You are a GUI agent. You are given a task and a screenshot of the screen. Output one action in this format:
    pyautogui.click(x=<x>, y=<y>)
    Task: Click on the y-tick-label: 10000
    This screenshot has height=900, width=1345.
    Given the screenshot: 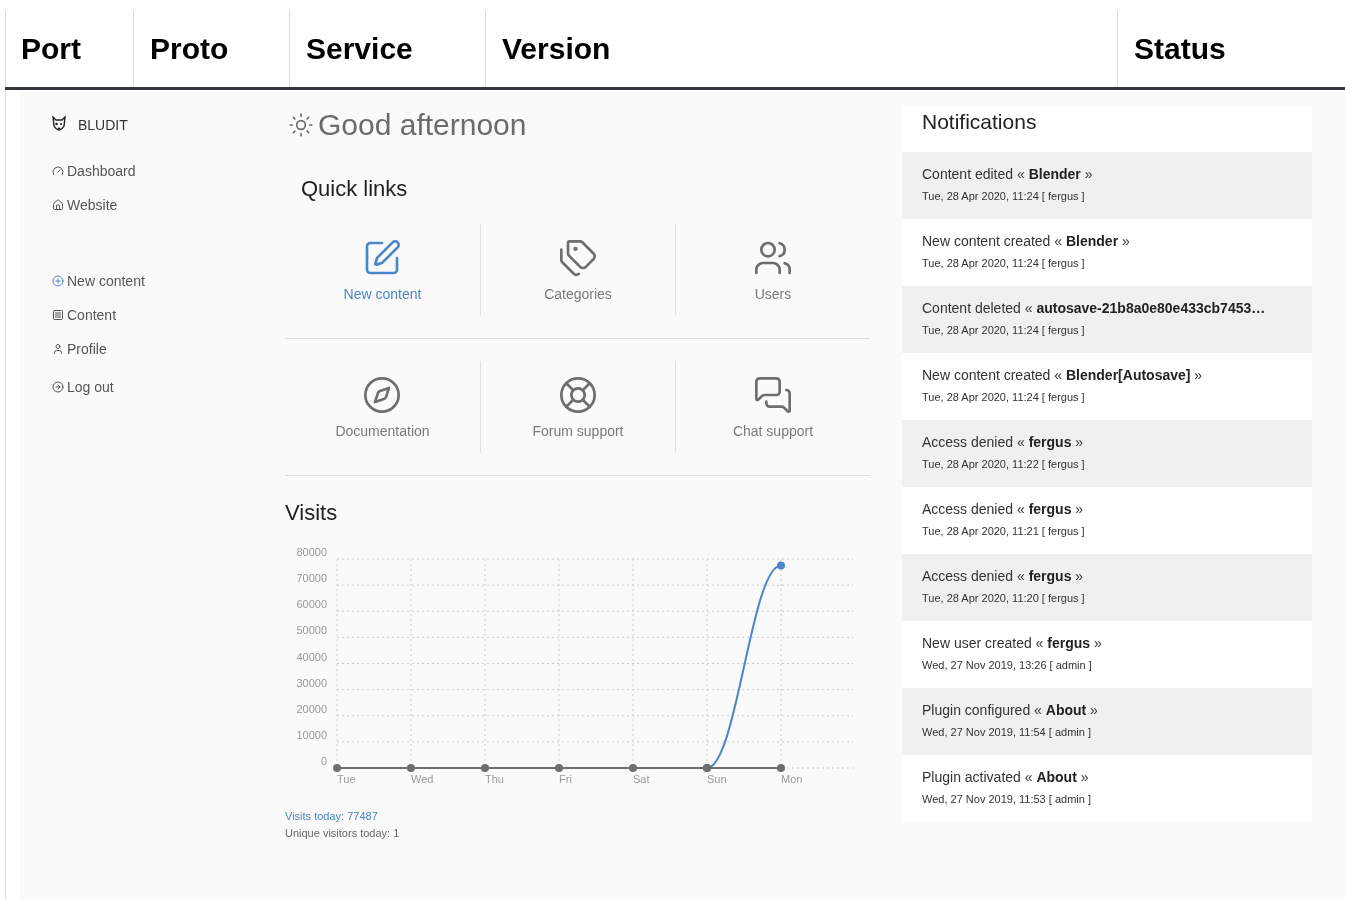 What is the action you would take?
    pyautogui.click(x=311, y=734)
    